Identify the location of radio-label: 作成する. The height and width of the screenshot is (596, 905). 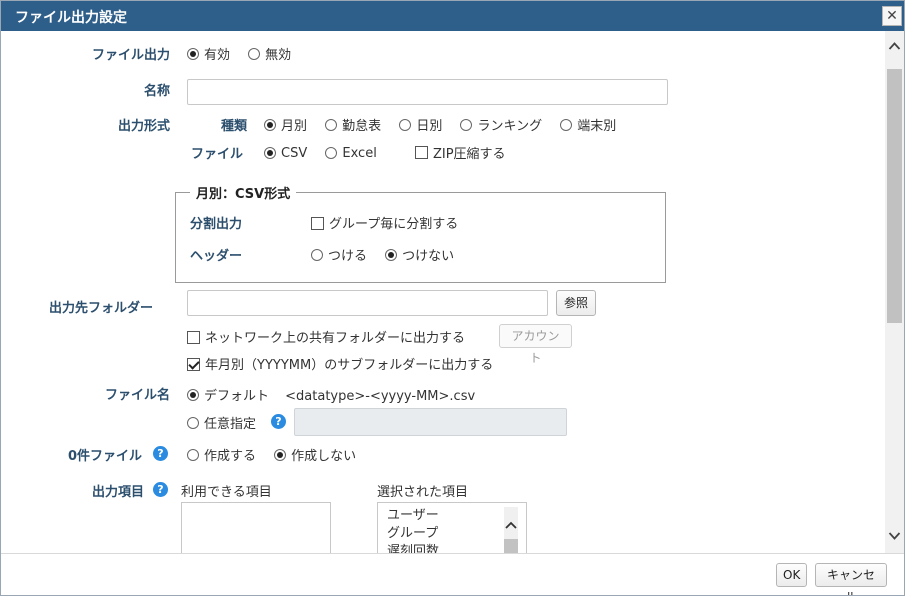
(230, 456).